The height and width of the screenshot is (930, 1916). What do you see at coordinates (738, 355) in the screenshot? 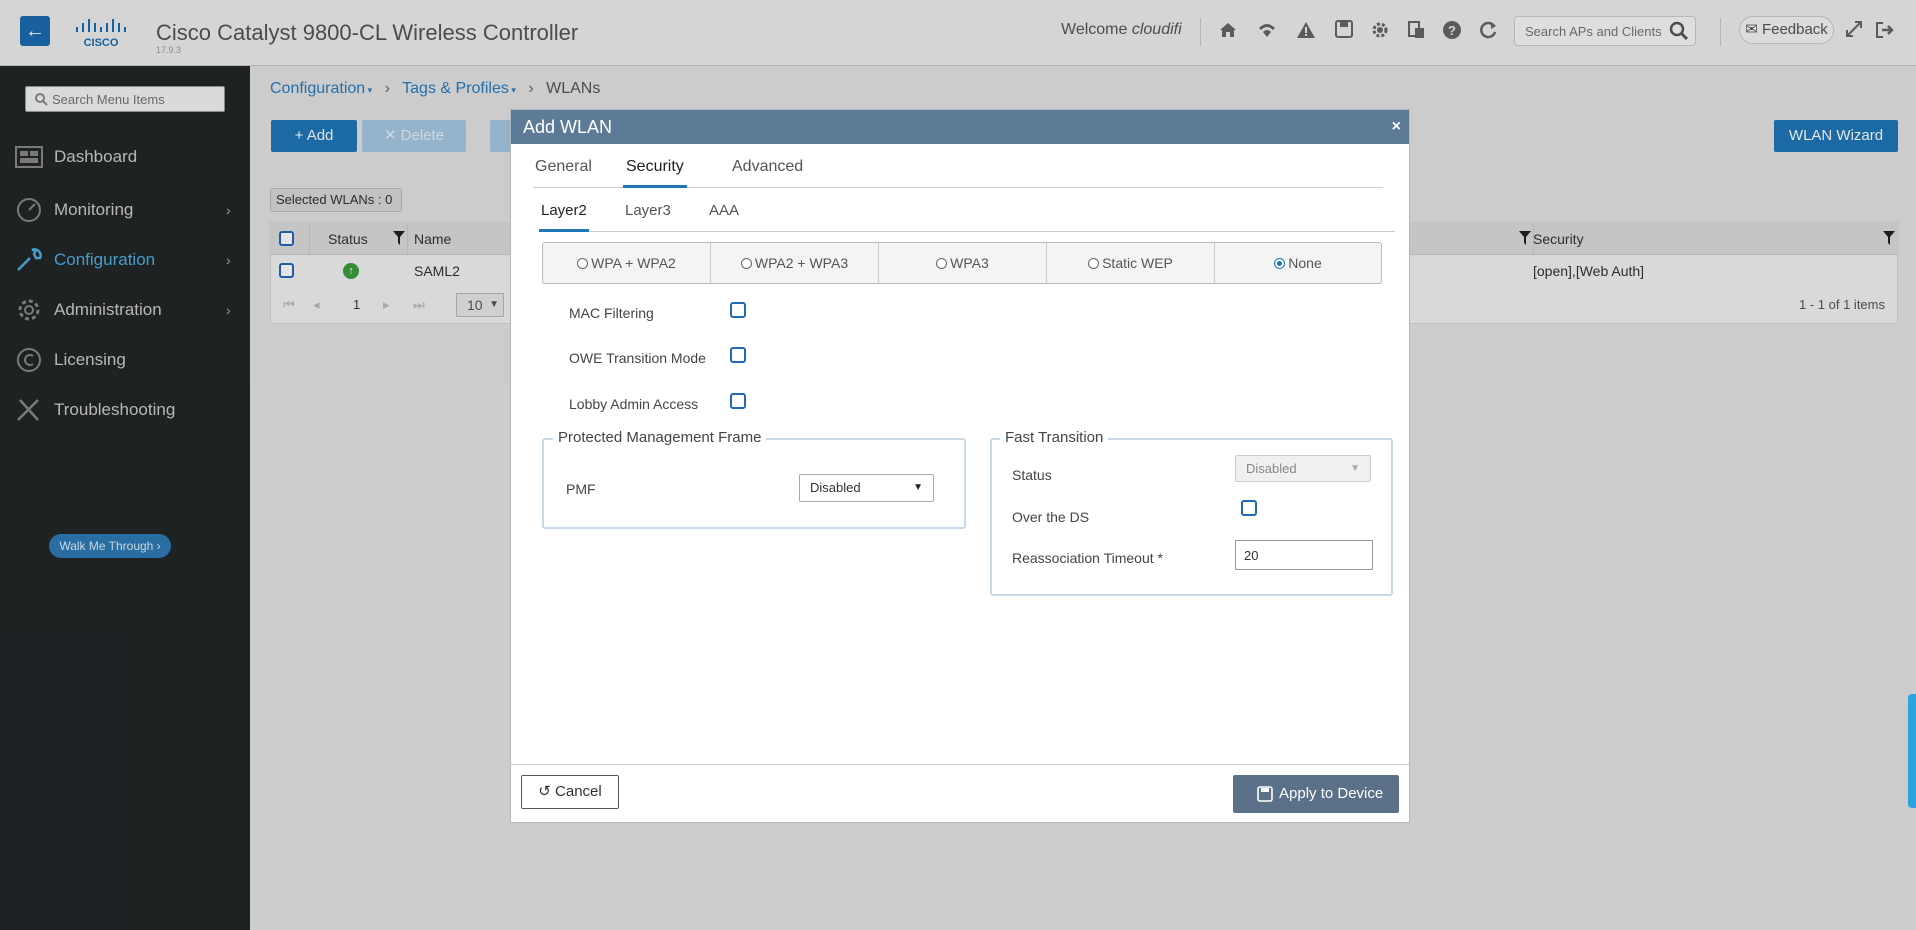
I see `owe-transition-checkbox` at bounding box center [738, 355].